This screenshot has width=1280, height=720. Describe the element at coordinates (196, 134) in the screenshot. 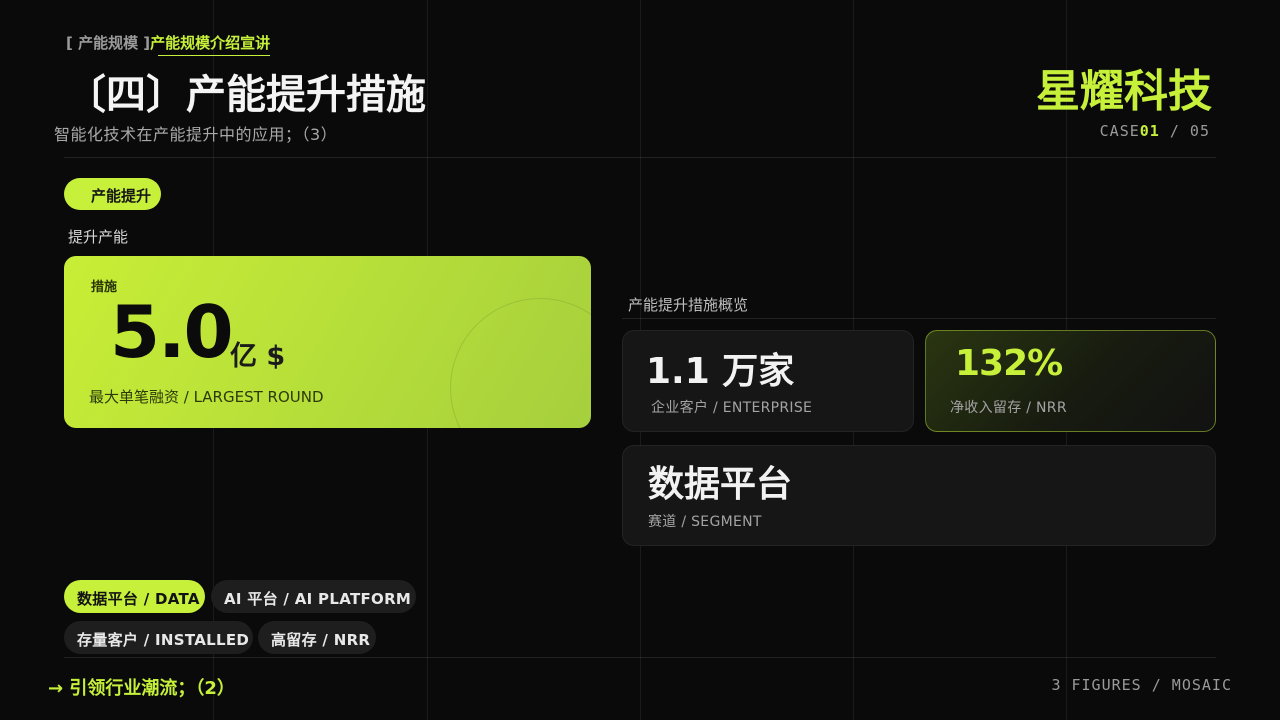

I see `page-subtitle: 智能化技术在产能提升中的应用；（3）` at that location.